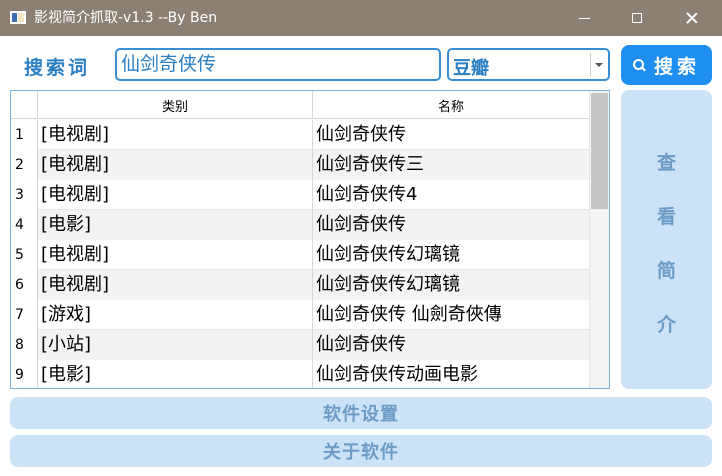 Image resolution: width=722 pixels, height=476 pixels. I want to click on table-row: 6 [电视剧] 仙剑奇侠传幻璃镜, so click(300, 285).